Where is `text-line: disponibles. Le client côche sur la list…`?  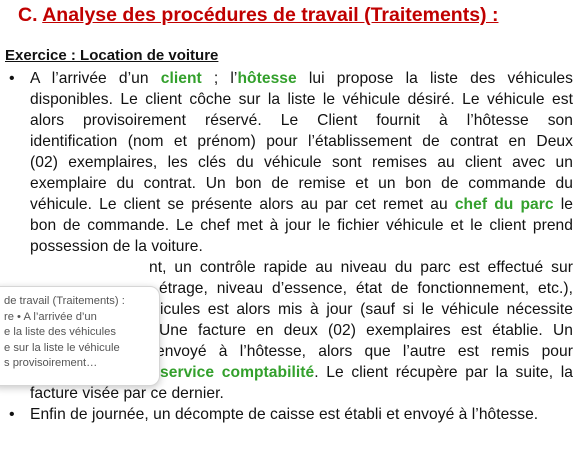
text-line: disponibles. Le client côche sur la list… is located at coordinates (301, 99).